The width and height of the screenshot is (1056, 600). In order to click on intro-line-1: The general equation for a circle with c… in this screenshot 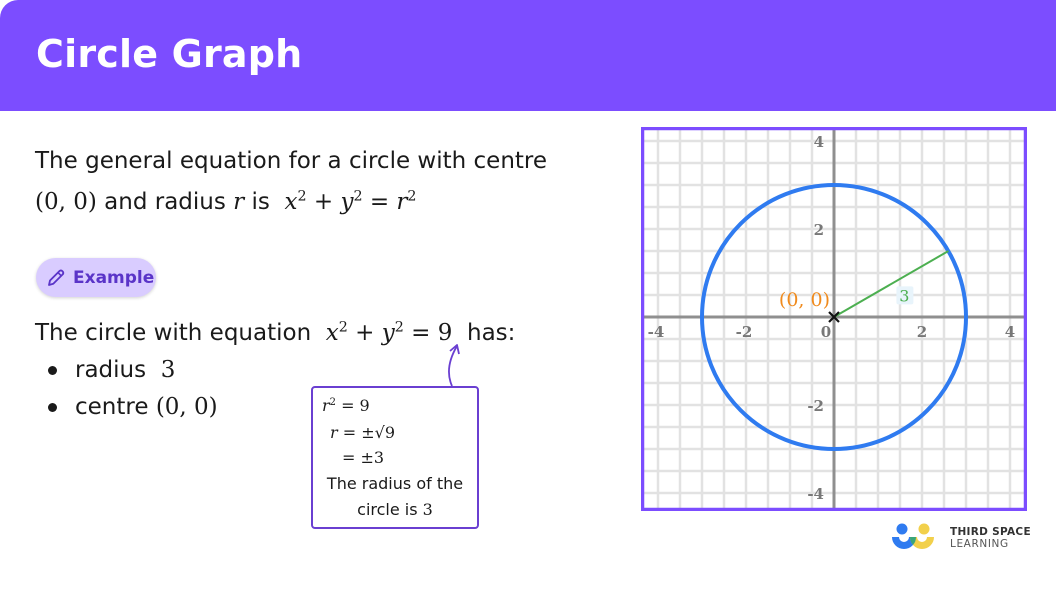, I will do `click(291, 161)`.